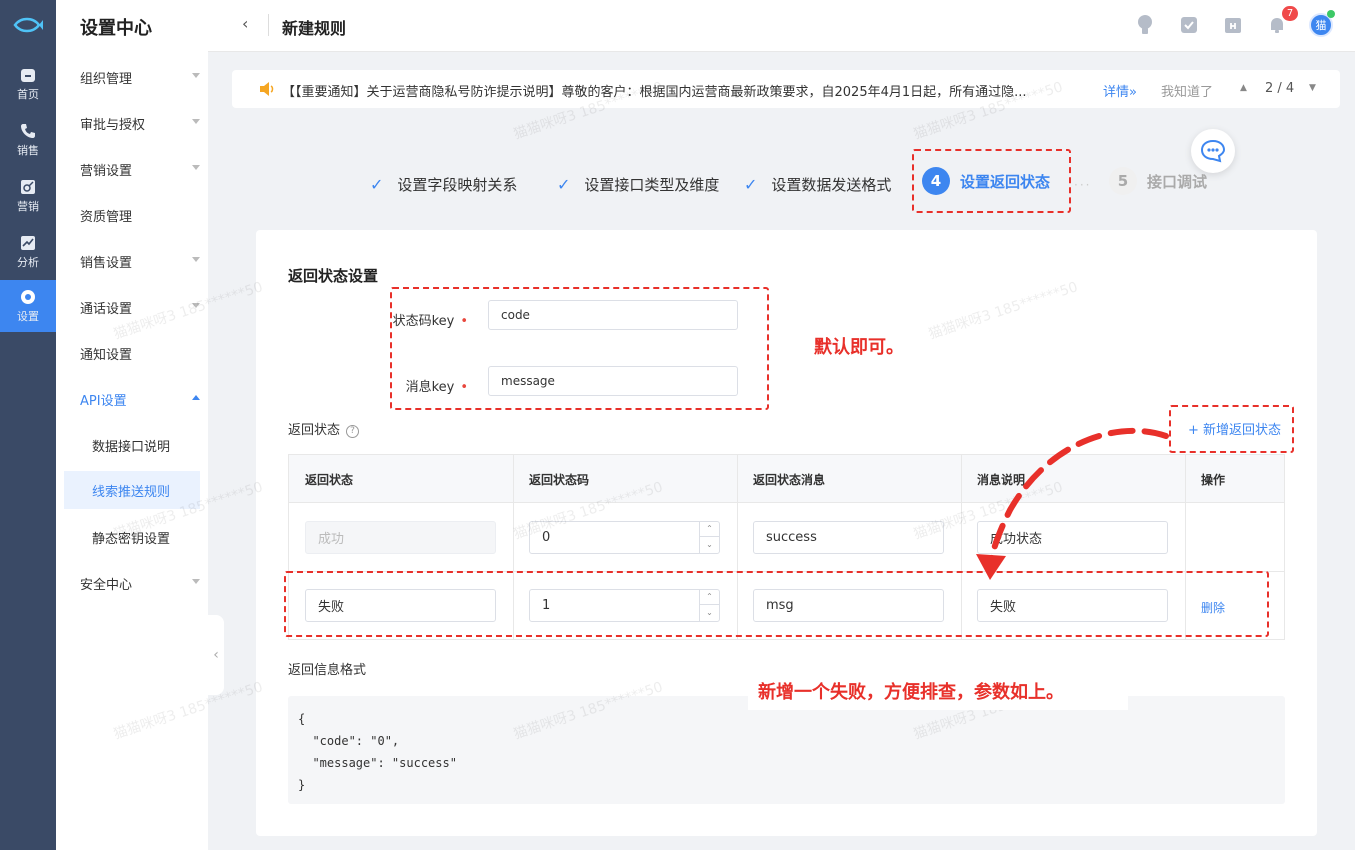  Describe the element at coordinates (103, 401) in the screenshot. I see `nav-label: API设置` at that location.